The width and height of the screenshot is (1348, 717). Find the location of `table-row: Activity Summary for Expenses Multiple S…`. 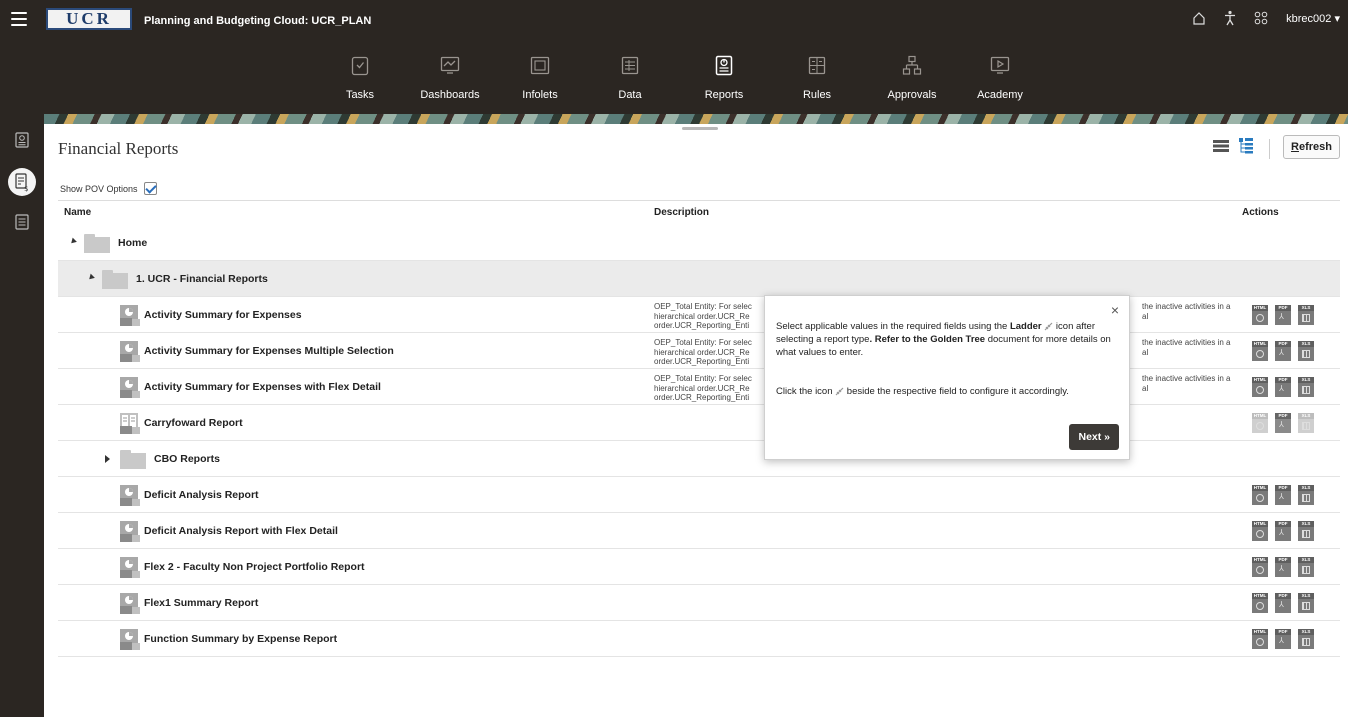

table-row: Activity Summary for Expenses Multiple S… is located at coordinates (699, 351).